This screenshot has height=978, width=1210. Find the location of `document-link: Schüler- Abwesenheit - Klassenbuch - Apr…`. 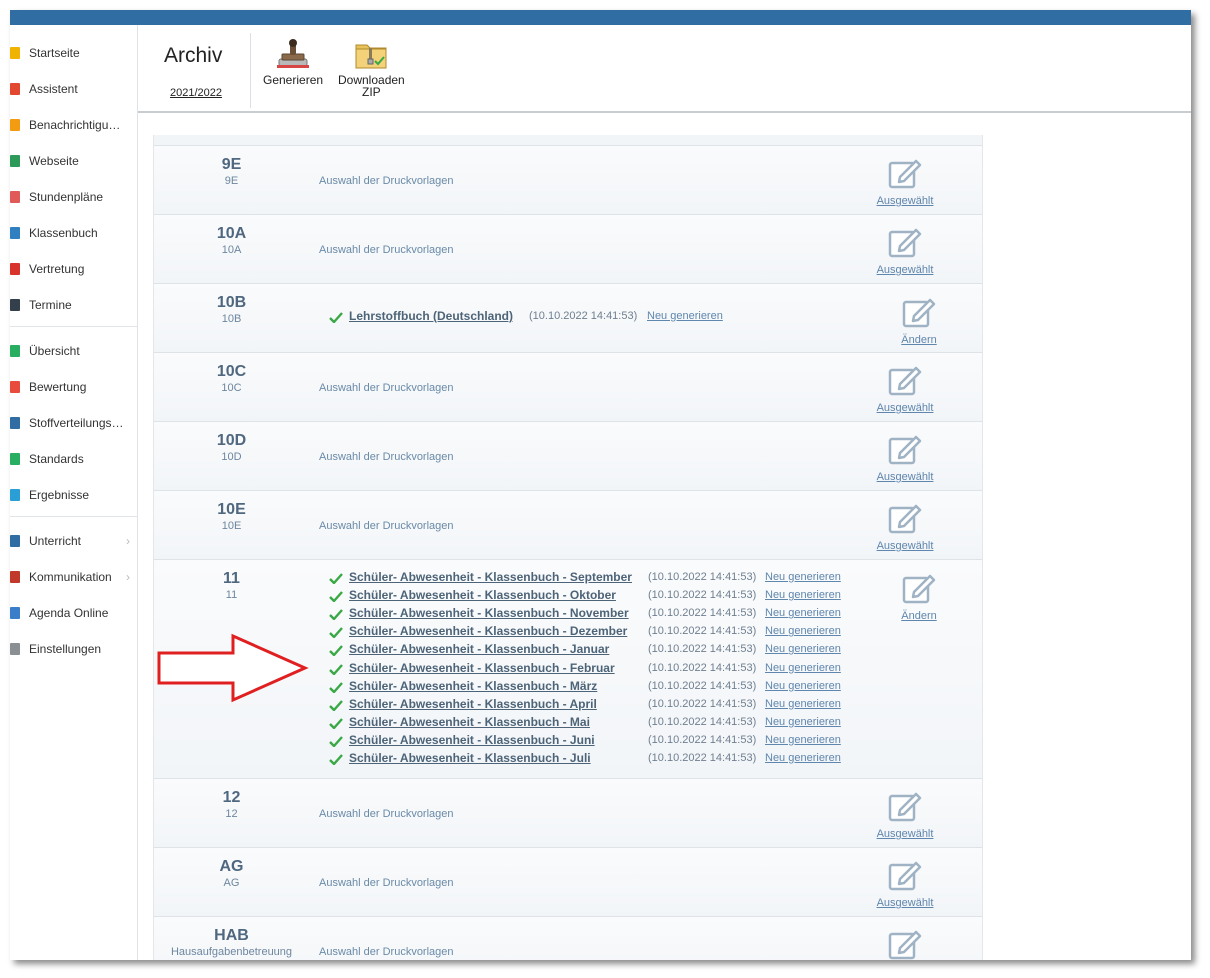

document-link: Schüler- Abwesenheit - Klassenbuch - Apr… is located at coordinates (473, 704).